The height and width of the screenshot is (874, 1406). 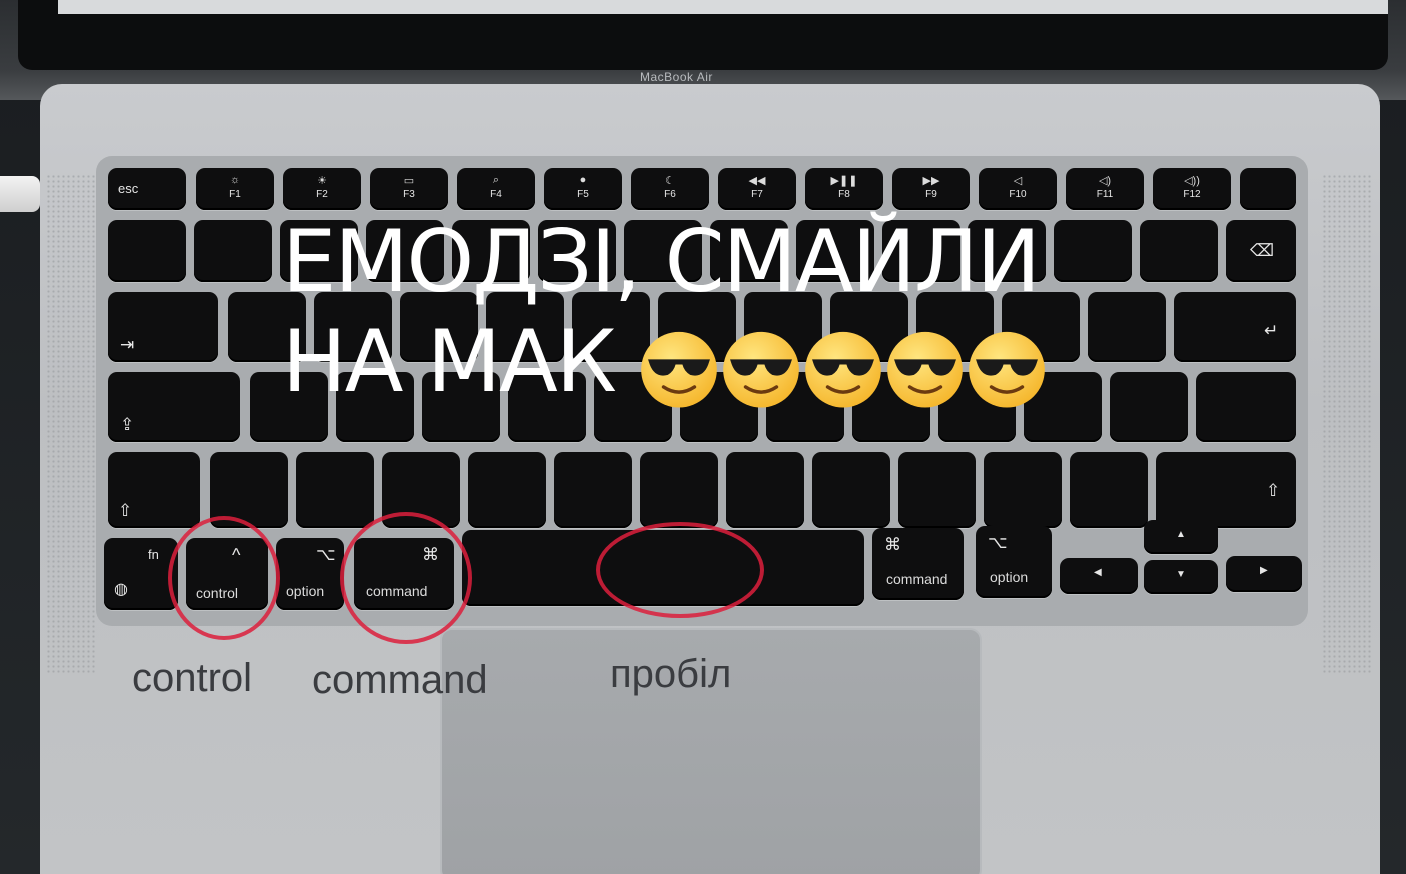 What do you see at coordinates (326, 554) in the screenshot?
I see `option-symbol: ⌥` at bounding box center [326, 554].